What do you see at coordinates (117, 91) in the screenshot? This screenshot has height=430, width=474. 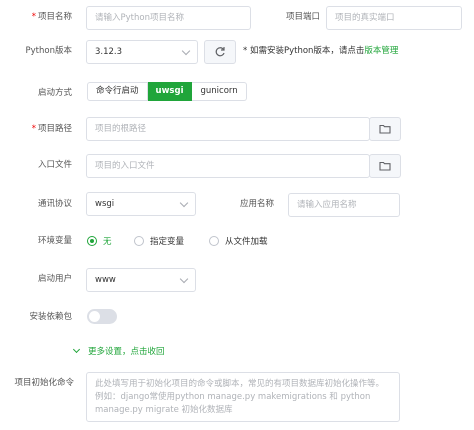 I see `start-mode-cli: 命令行启动` at bounding box center [117, 91].